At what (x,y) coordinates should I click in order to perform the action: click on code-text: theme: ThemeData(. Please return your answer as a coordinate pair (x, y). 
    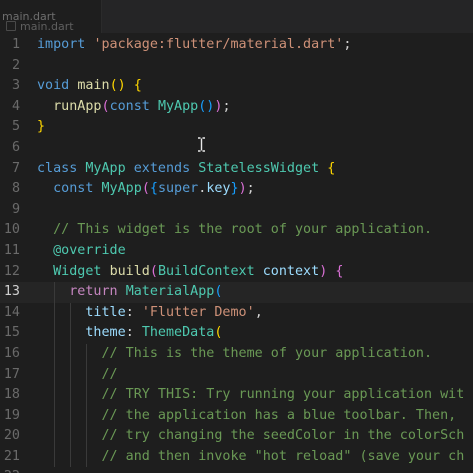
    Looking at the image, I should click on (129, 333).